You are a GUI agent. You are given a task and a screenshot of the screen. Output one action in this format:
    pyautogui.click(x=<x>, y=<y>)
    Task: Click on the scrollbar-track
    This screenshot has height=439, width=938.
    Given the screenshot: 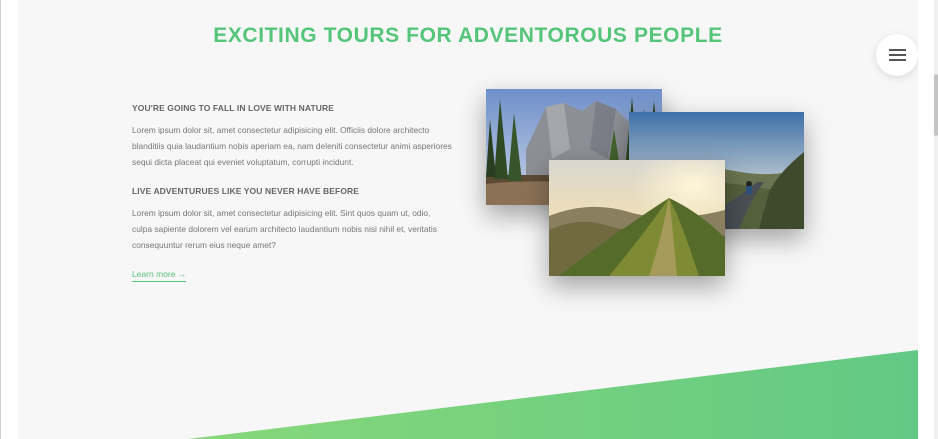 What is the action you would take?
    pyautogui.click(x=936, y=219)
    